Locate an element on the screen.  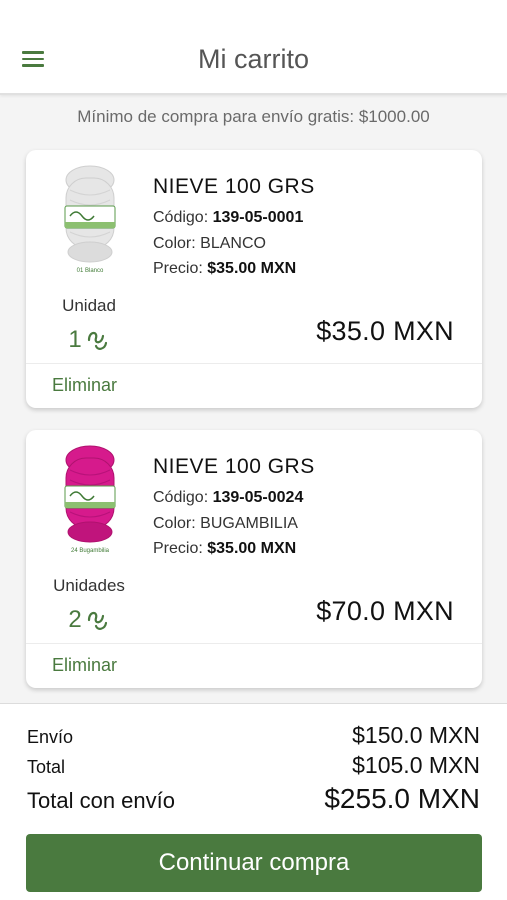
quantity-selector: 2 is located at coordinates (89, 620).